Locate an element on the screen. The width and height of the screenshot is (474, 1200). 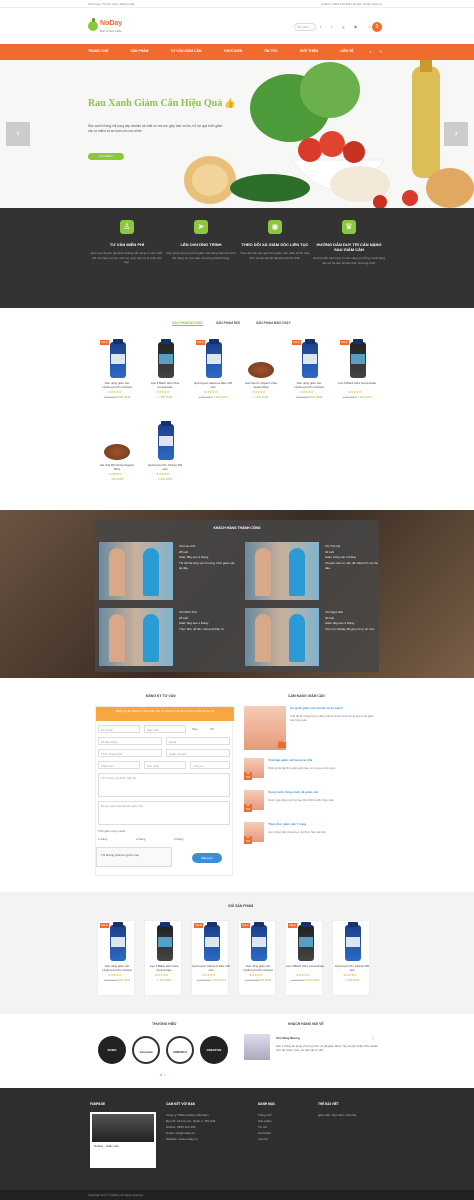
brand-logo: SOMA is located at coordinates (112, 1050).